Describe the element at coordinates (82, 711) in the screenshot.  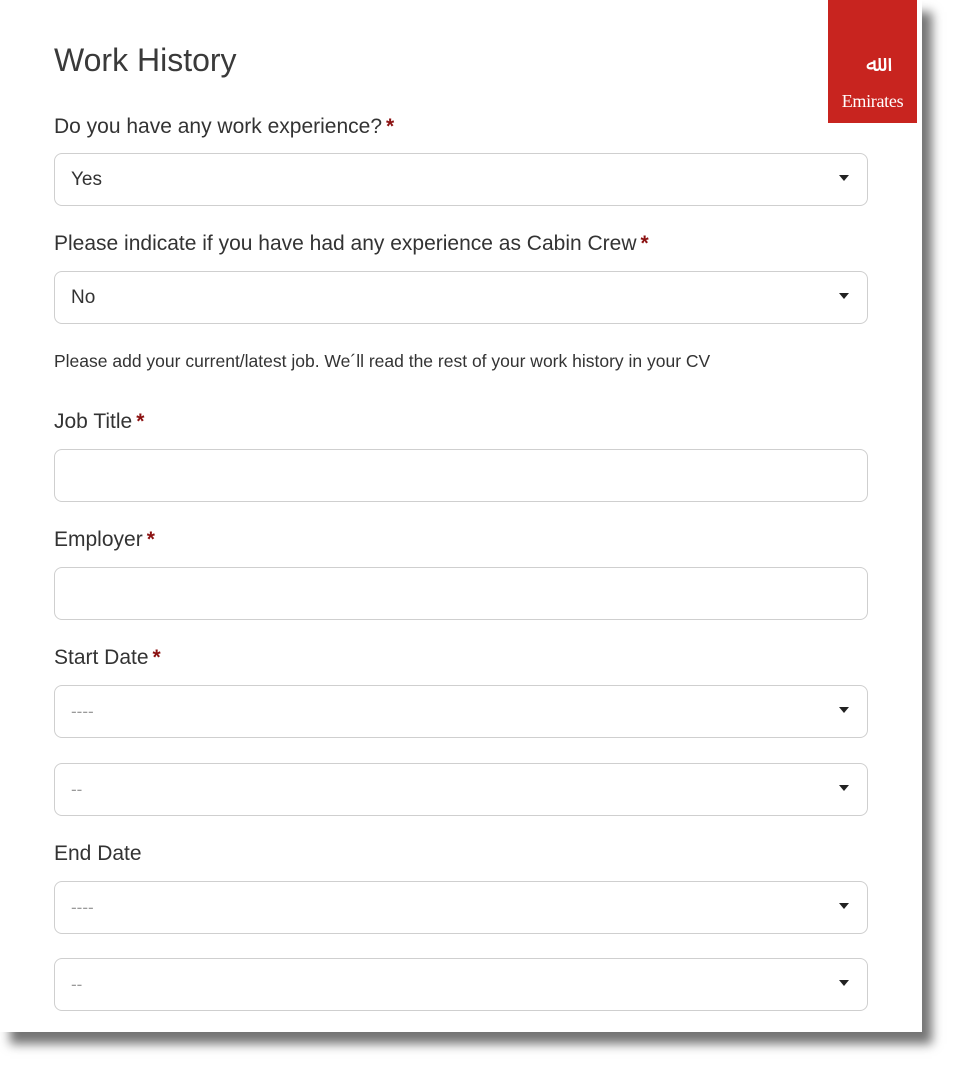
I see `start-date-year-value: ----` at that location.